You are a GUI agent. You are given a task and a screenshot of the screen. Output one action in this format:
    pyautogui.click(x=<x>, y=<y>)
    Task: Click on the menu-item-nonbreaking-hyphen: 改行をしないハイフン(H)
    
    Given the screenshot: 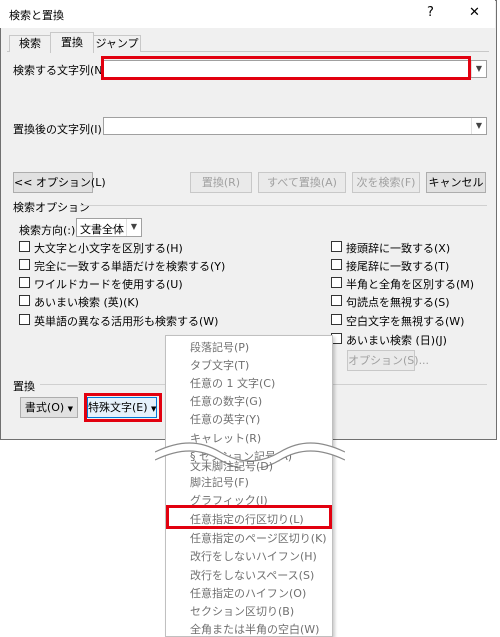 What is the action you would take?
    pyautogui.click(x=253, y=556)
    